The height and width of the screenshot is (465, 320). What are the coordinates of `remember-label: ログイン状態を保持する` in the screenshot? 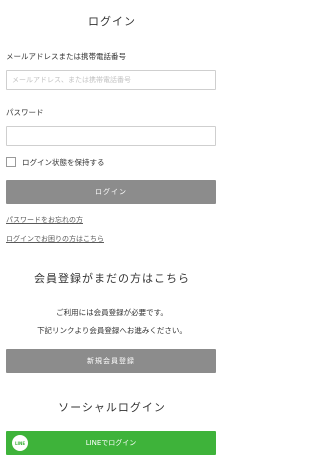 It's located at (63, 162).